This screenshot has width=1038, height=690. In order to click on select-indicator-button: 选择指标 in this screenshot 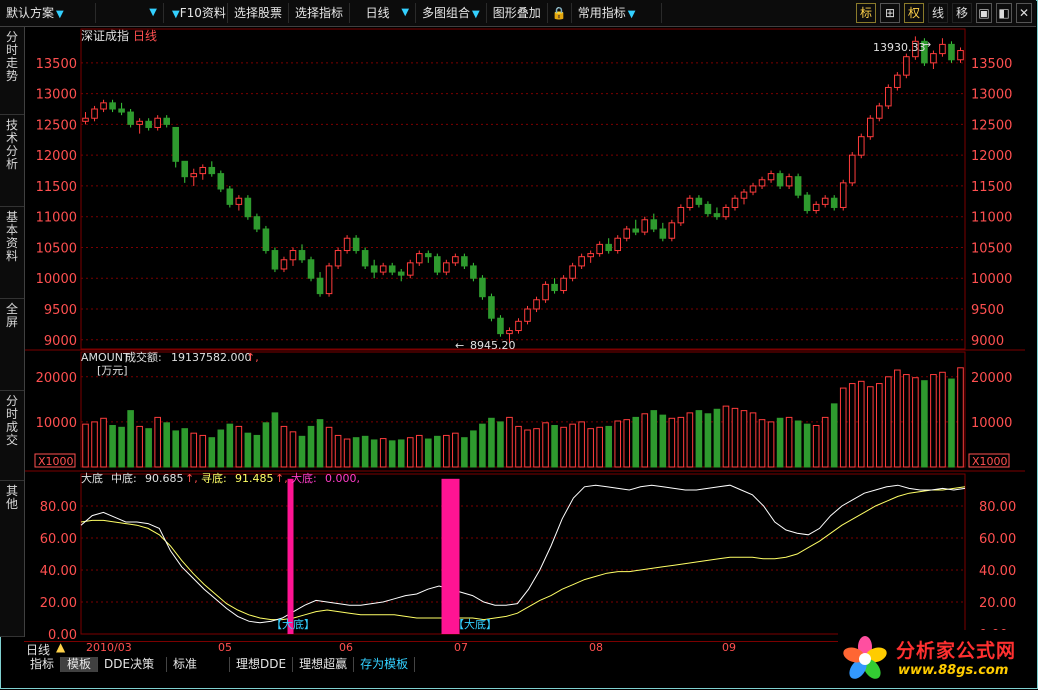, I will do `click(320, 13)`.